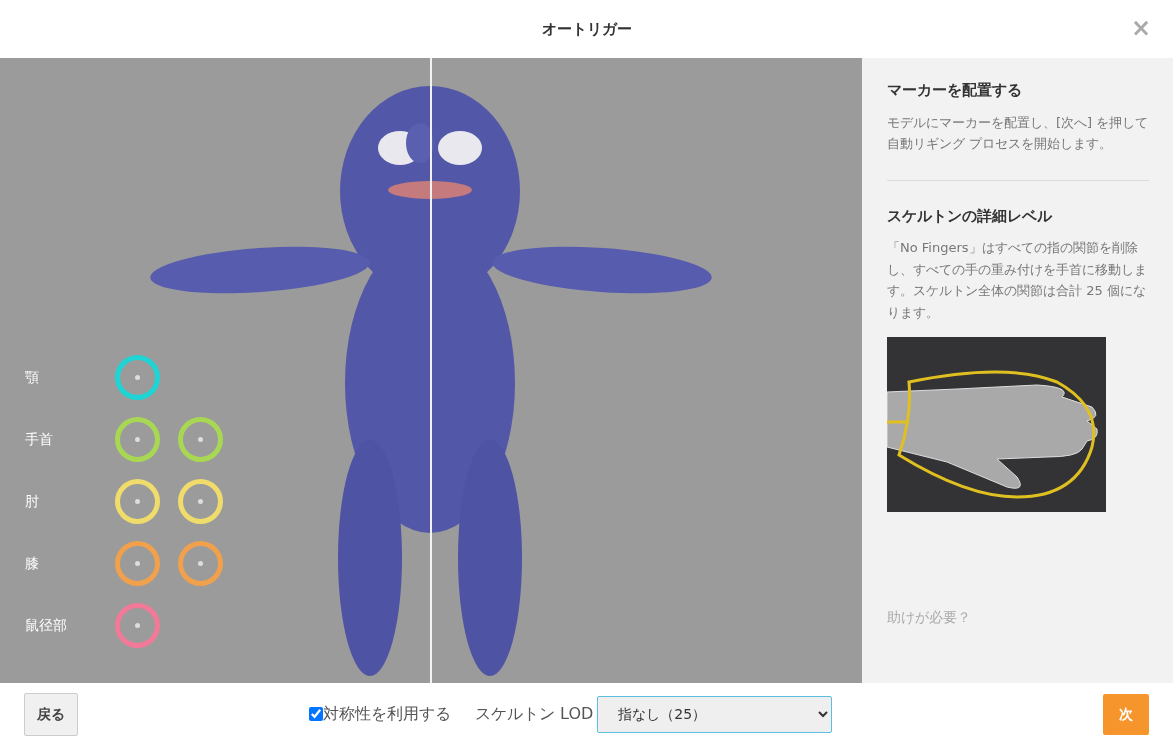 Image resolution: width=1173 pixels, height=745 pixels. Describe the element at coordinates (32, 563) in the screenshot. I see `marker-label: 膝` at that location.